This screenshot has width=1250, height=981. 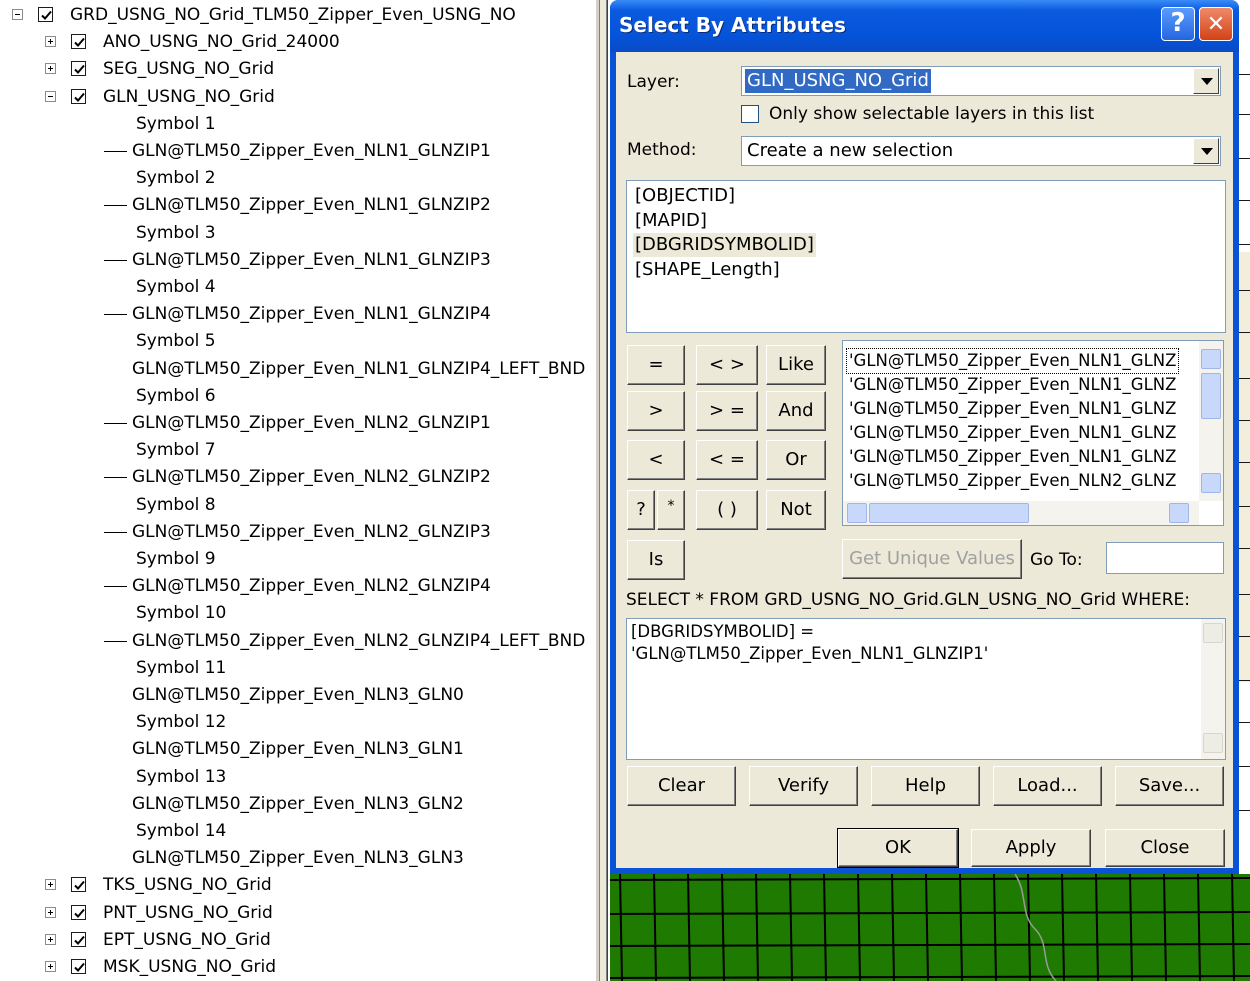 I want to click on scroll-right-arrow-icon, so click(x=1179, y=513).